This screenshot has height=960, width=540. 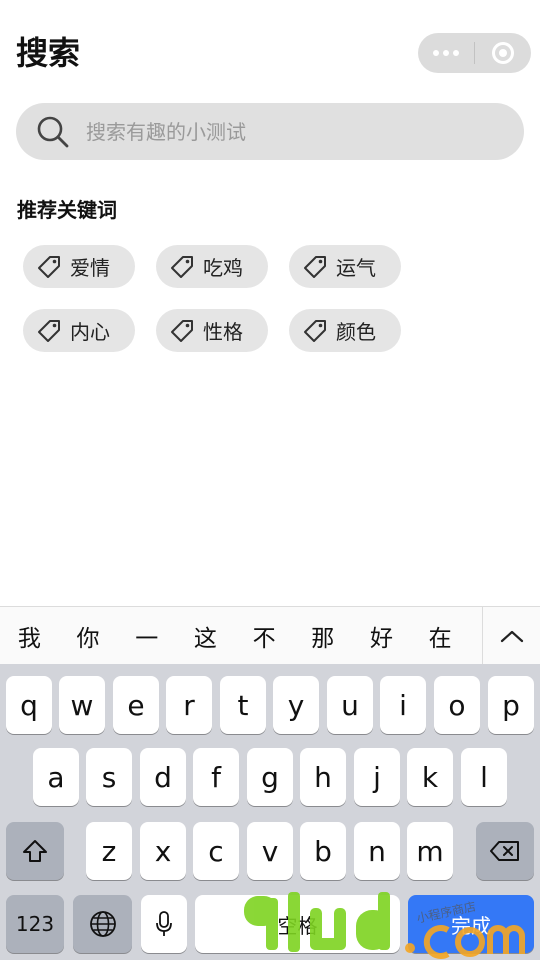 I want to click on done-key: 完成, so click(x=471, y=924).